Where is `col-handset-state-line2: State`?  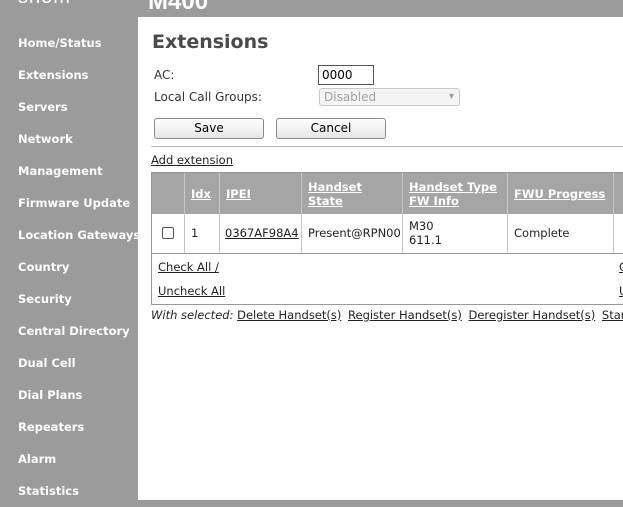 col-handset-state-line2: State is located at coordinates (325, 201).